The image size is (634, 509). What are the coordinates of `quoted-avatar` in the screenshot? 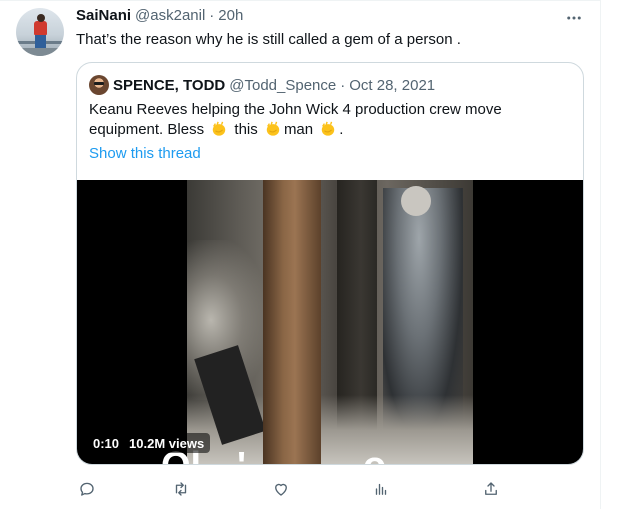 It's located at (99, 85).